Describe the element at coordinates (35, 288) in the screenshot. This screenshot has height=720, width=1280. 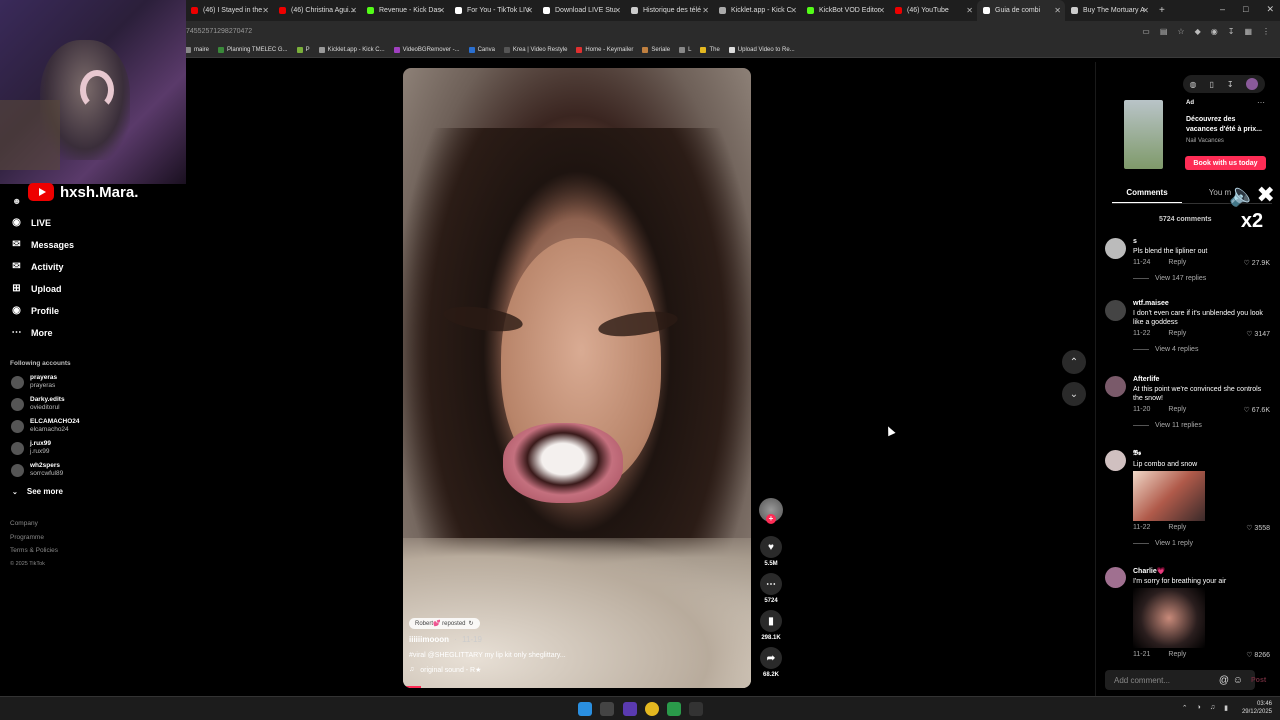
I see `sidebar-item-upload: ⊞ Upload` at that location.